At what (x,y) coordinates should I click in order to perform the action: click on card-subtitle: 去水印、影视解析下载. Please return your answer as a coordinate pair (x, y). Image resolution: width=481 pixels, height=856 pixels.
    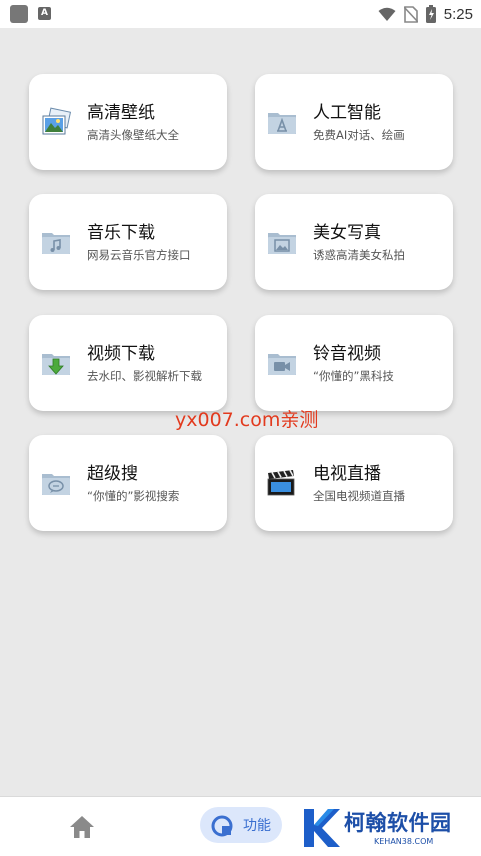
    Looking at the image, I should click on (144, 376).